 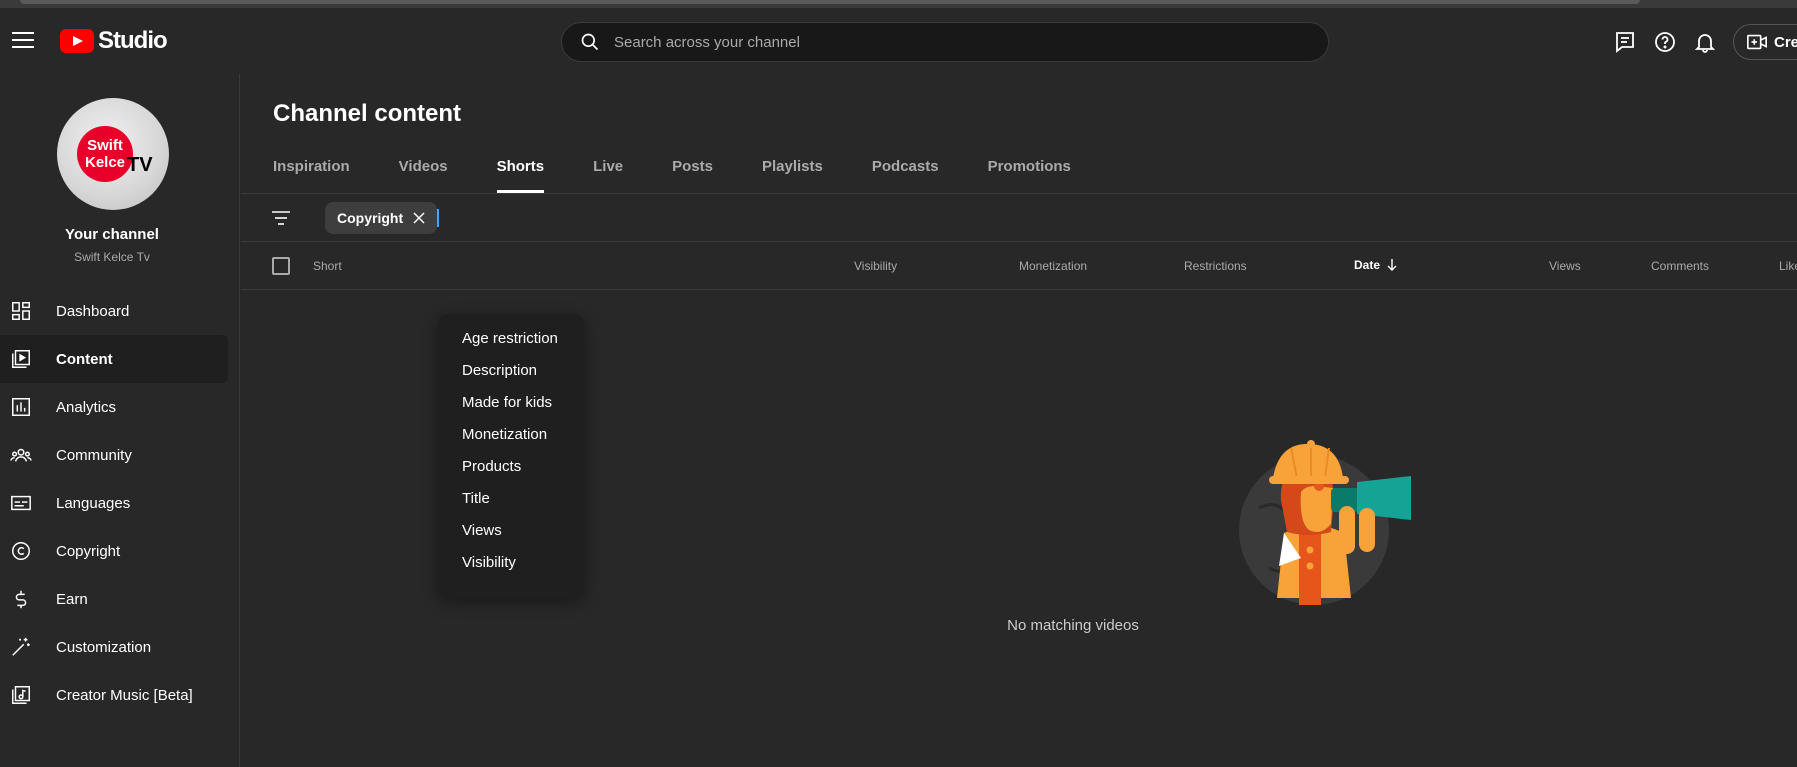 I want to click on column-restrictions: Restrictions, so click(x=1215, y=266).